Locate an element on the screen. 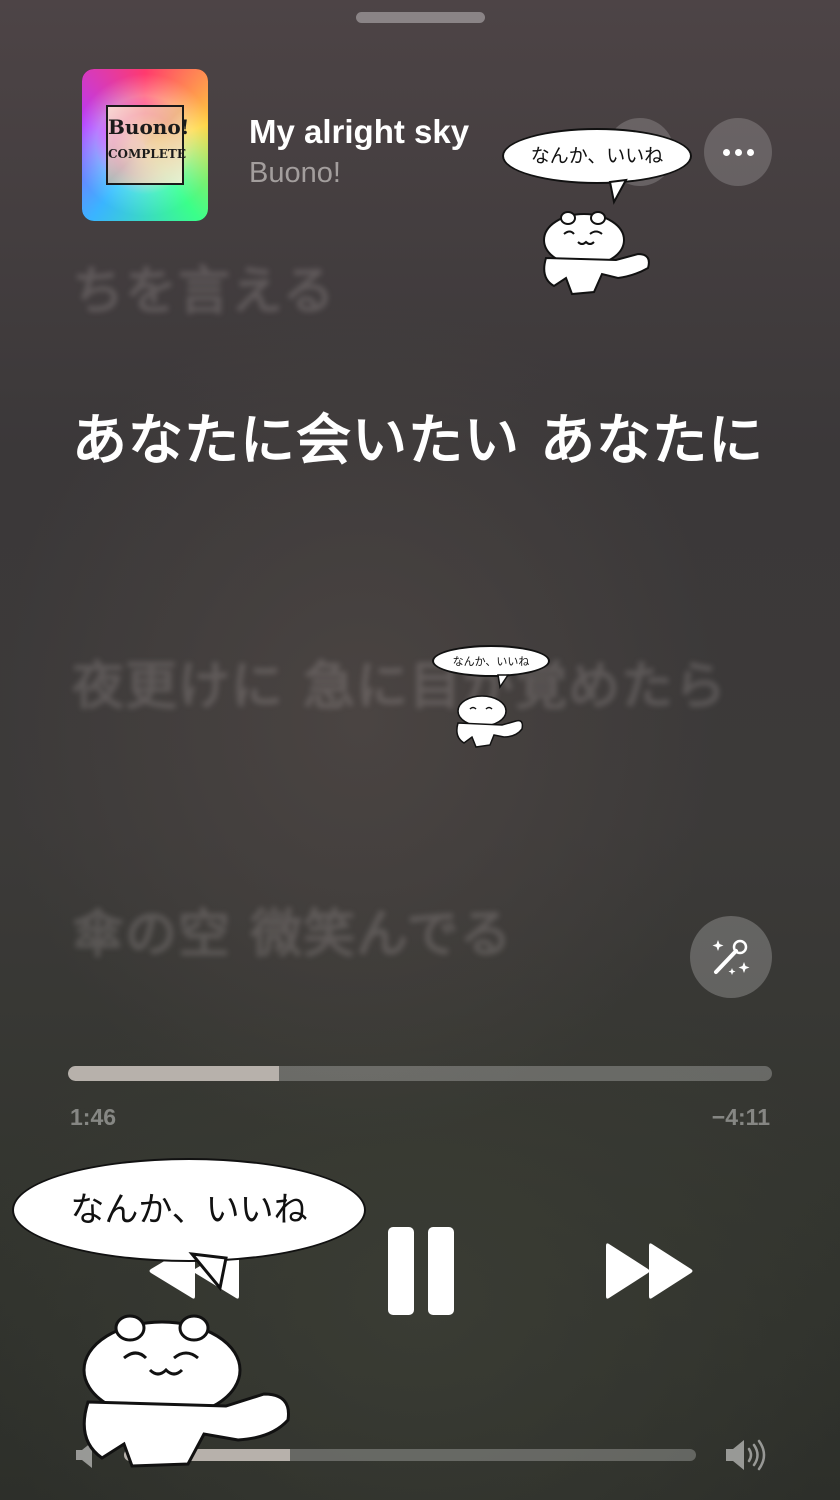 This screenshot has width=840, height=1500. album-artwork: Buono! COMPLETE is located at coordinates (145, 145).